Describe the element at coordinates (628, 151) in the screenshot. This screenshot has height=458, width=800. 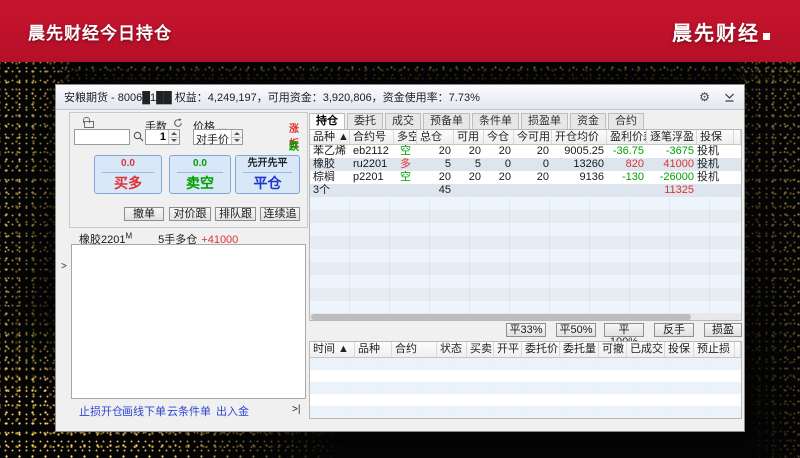
I see `cell-profit-diff: -36.75` at that location.